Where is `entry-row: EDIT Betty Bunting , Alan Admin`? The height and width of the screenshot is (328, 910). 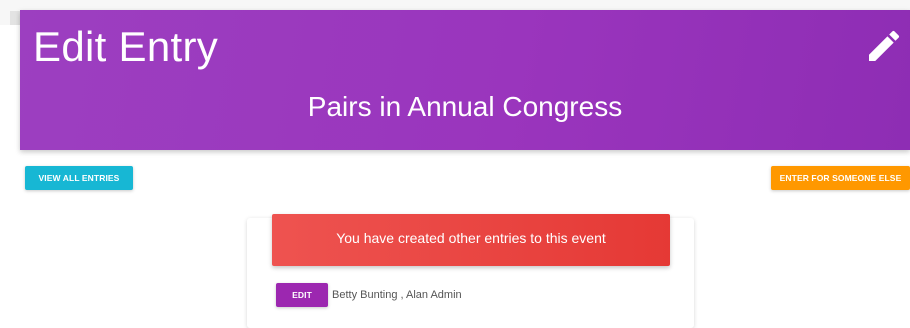 entry-row: EDIT Betty Bunting , Alan Admin is located at coordinates (369, 295).